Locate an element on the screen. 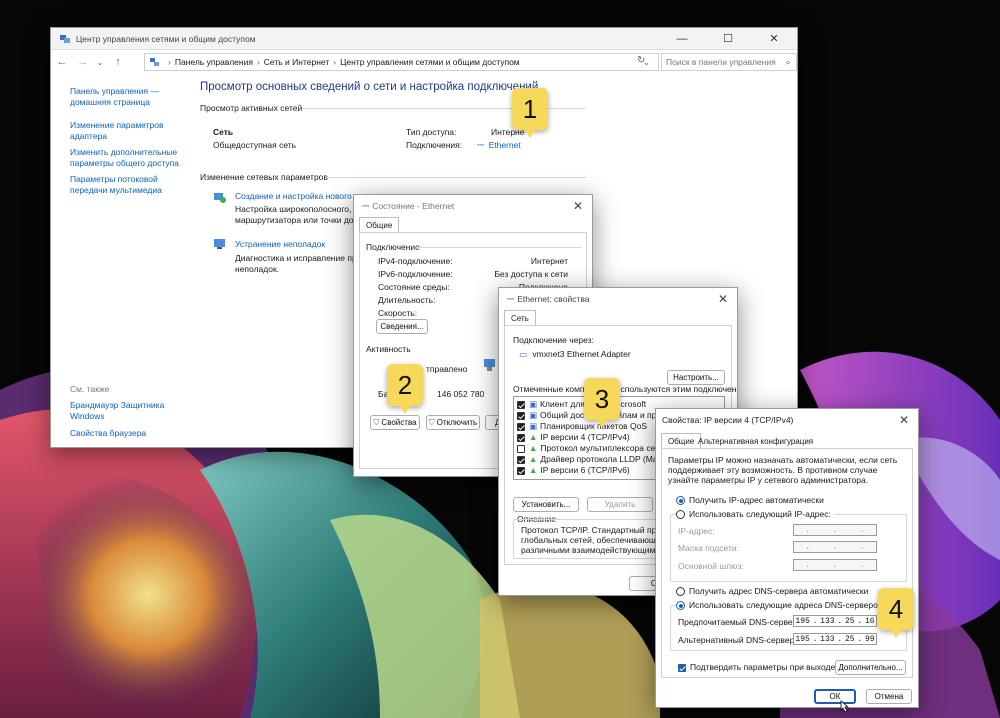 This screenshot has width=1000, height=718. search-input: Поиск в панели управления ⌕ is located at coordinates (729, 62).